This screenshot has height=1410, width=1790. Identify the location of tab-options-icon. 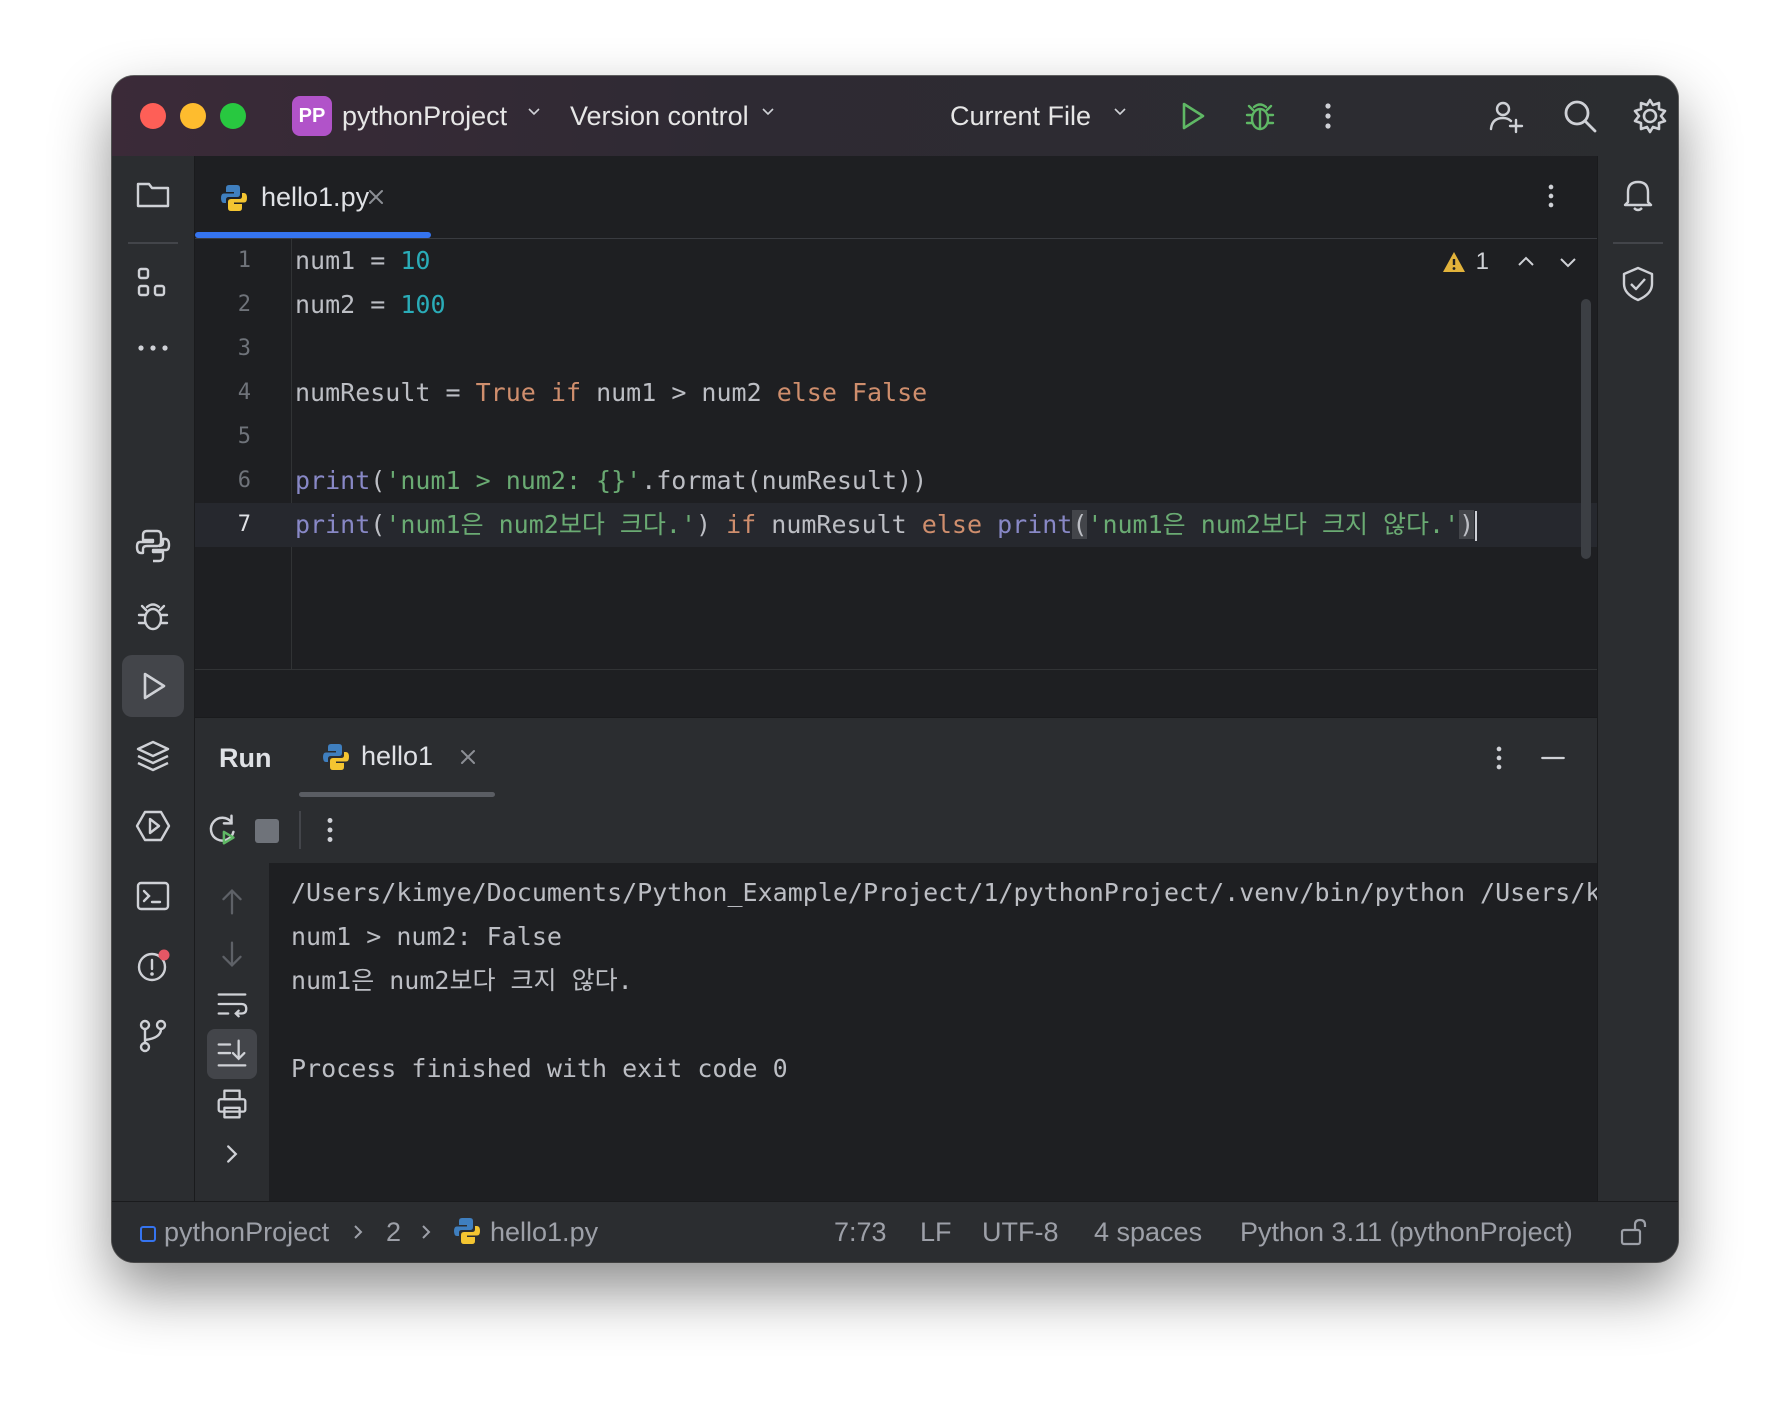
(1551, 196).